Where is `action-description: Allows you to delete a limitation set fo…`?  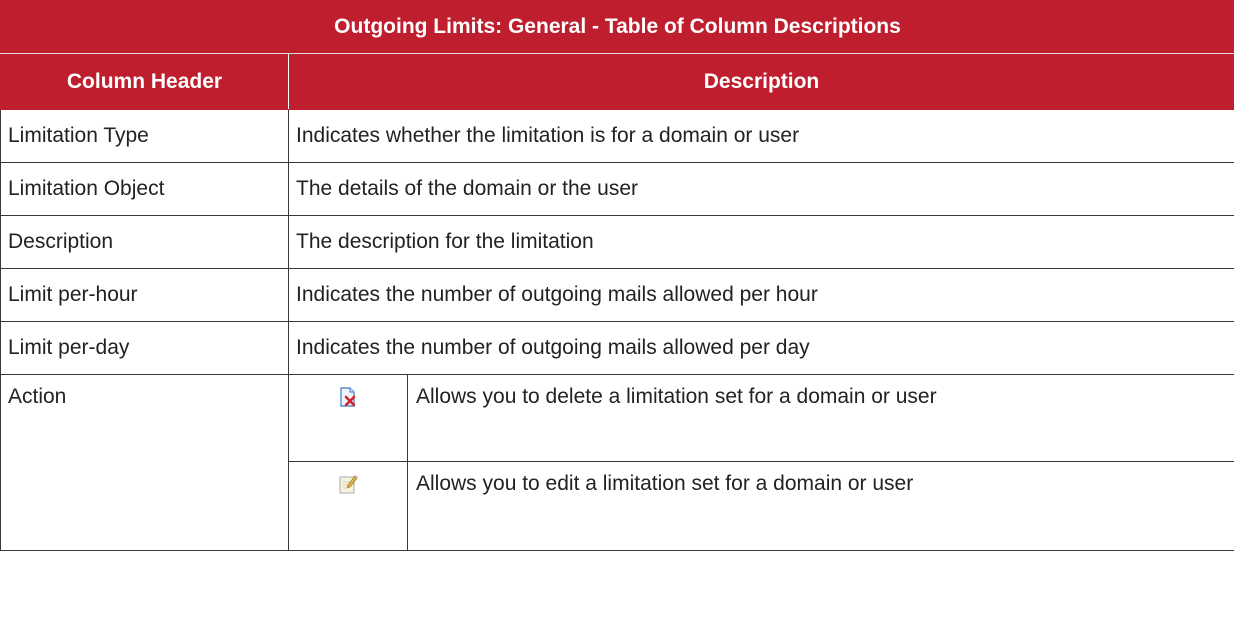 action-description: Allows you to delete a limitation set fo… is located at coordinates (820, 418).